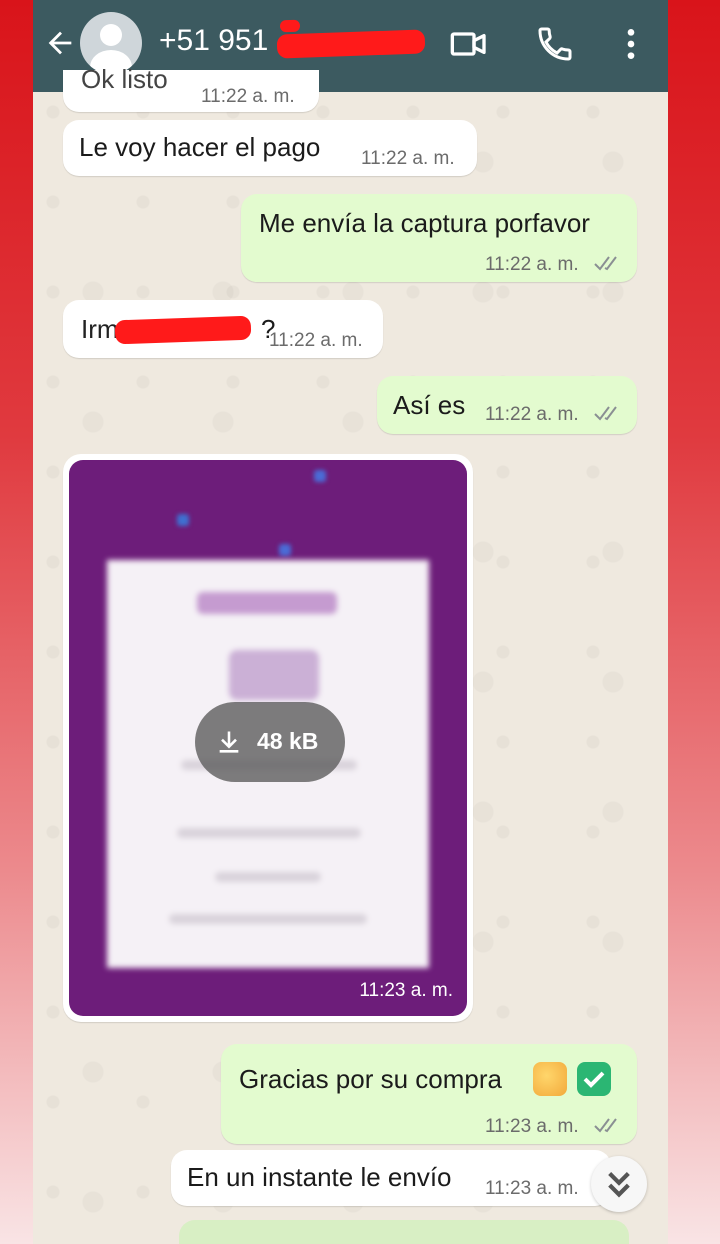 This screenshot has height=1244, width=720. I want to click on contact-number: +51 951, so click(213, 41).